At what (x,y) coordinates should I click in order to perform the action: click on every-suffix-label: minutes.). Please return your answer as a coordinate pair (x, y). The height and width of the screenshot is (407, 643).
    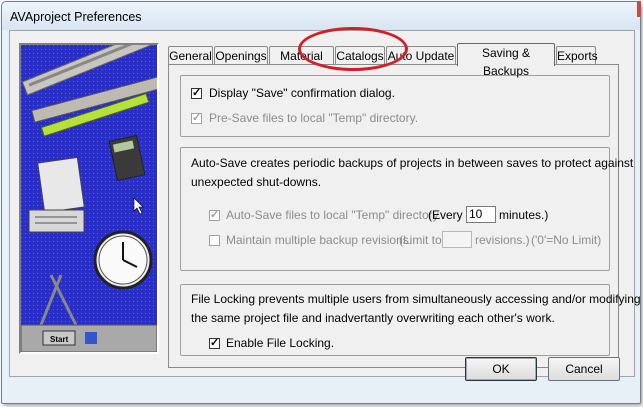
    Looking at the image, I should click on (524, 215).